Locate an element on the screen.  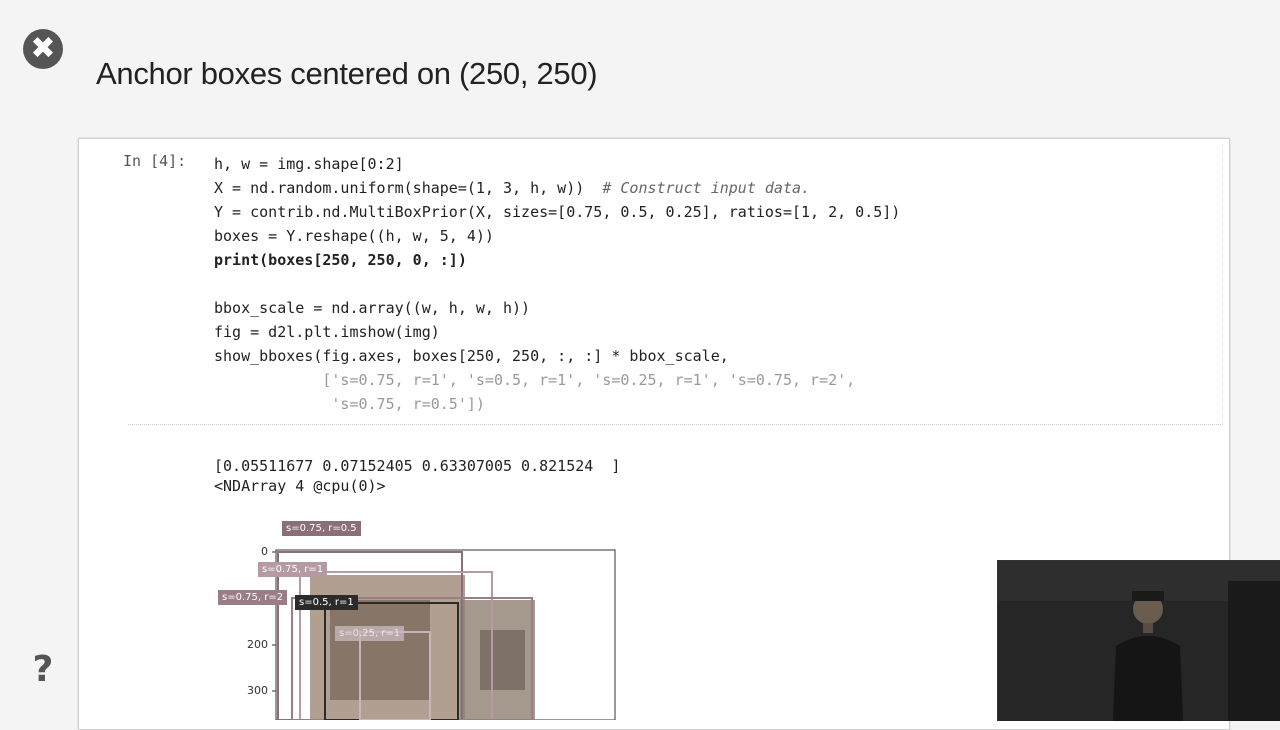
cell-prompt: In [4]: is located at coordinates (155, 161).